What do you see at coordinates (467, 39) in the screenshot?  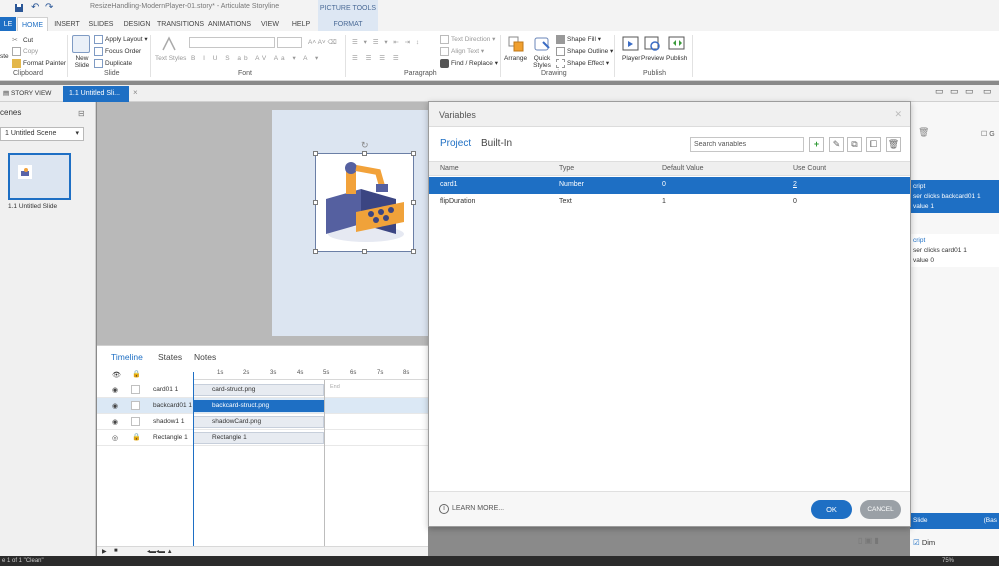 I see `text-direction-button: Text Direction ▾` at bounding box center [467, 39].